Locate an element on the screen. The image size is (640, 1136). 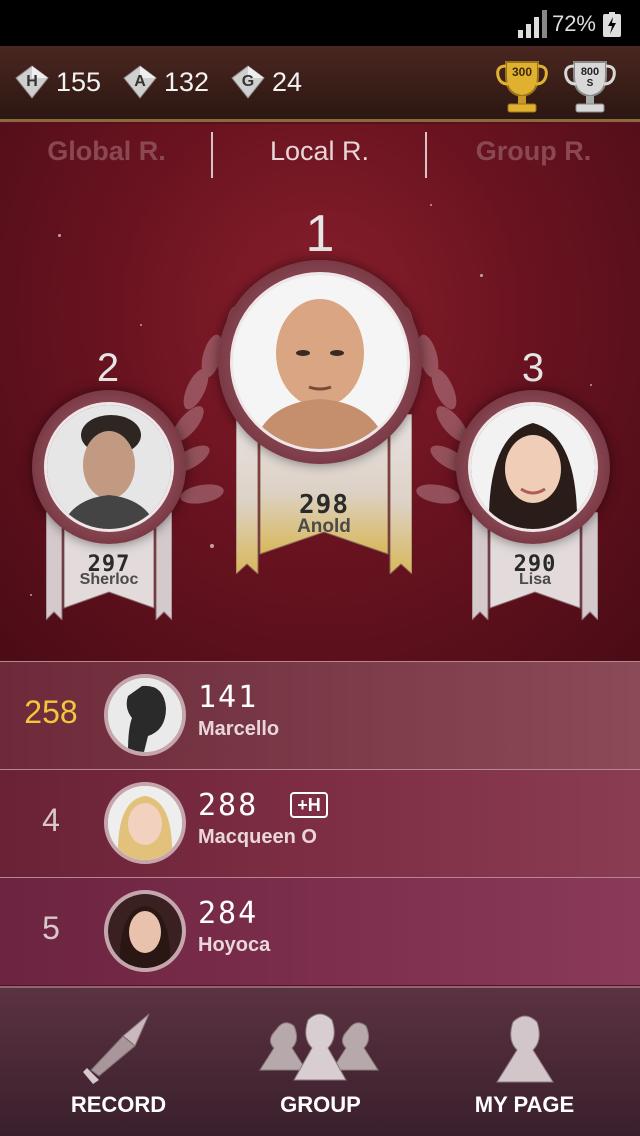
row-rank: 258 is located at coordinates (51, 712).